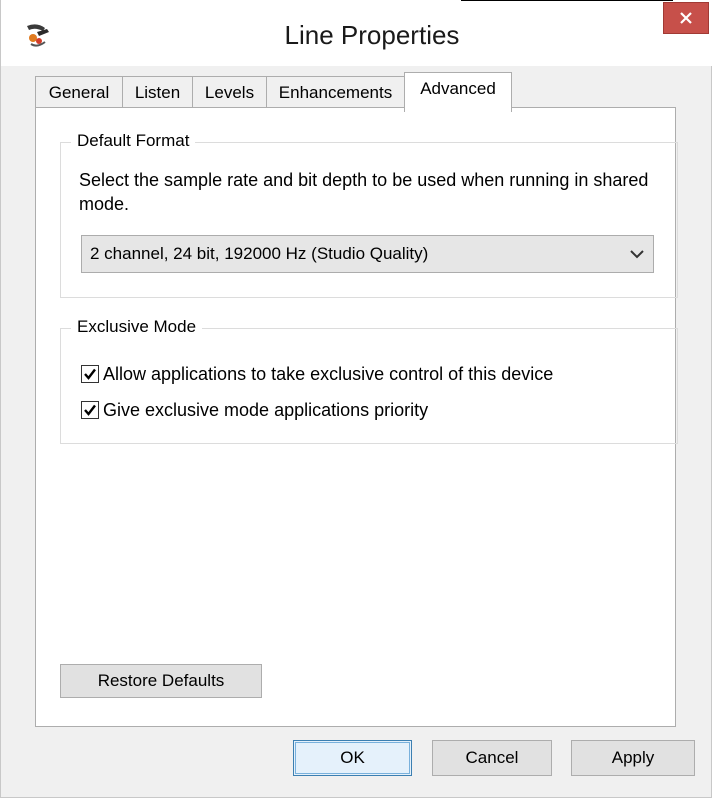 The width and height of the screenshot is (712, 798). What do you see at coordinates (372, 35) in the screenshot?
I see `window-title: Line Properties` at bounding box center [372, 35].